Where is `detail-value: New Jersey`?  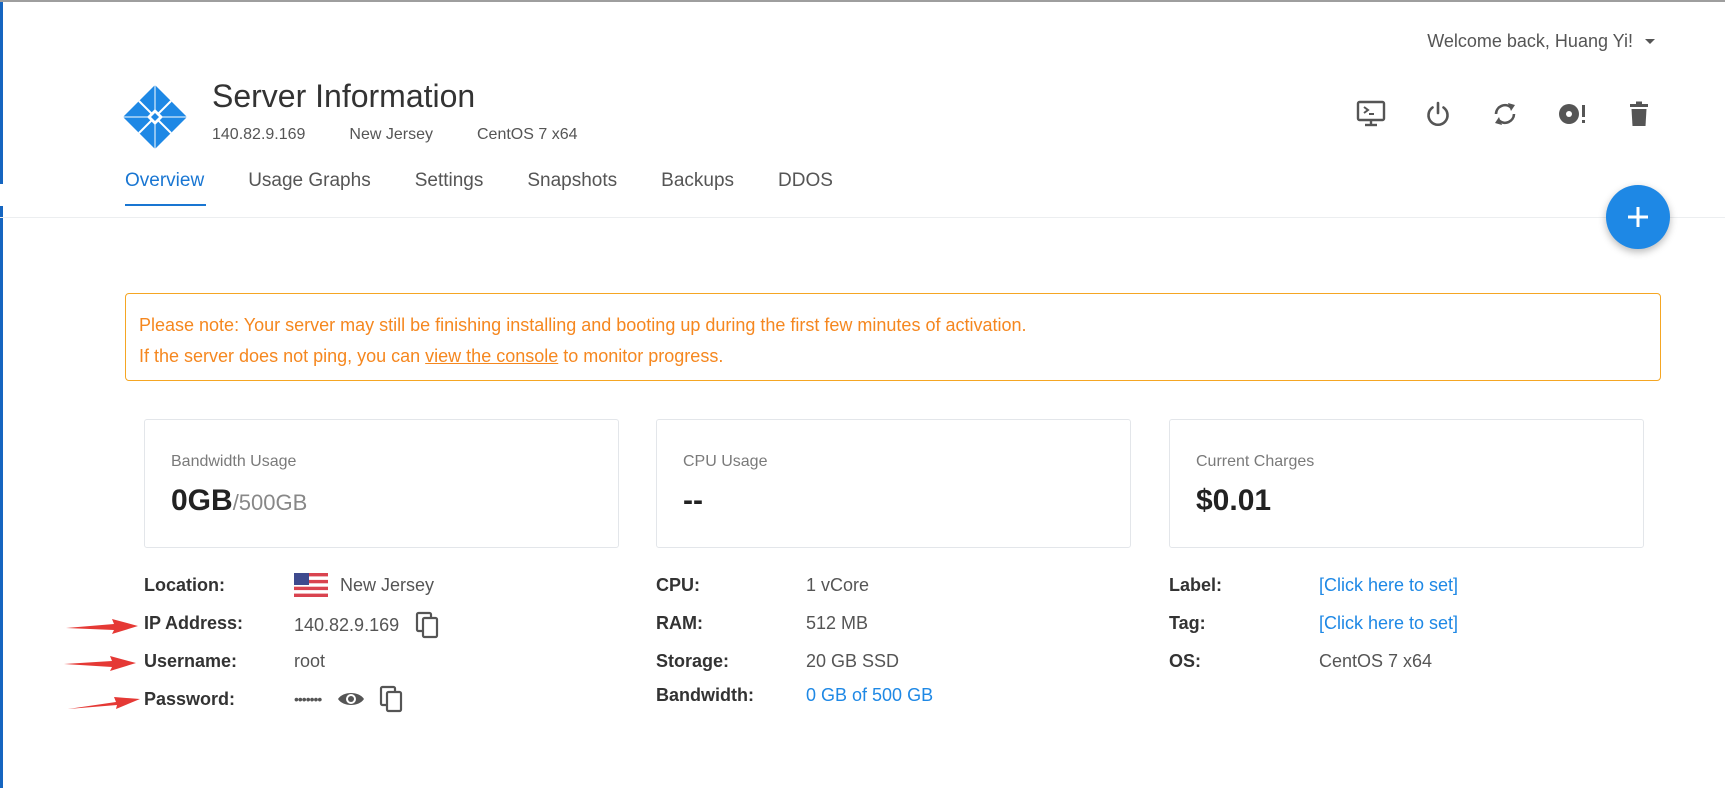 detail-value: New Jersey is located at coordinates (387, 584).